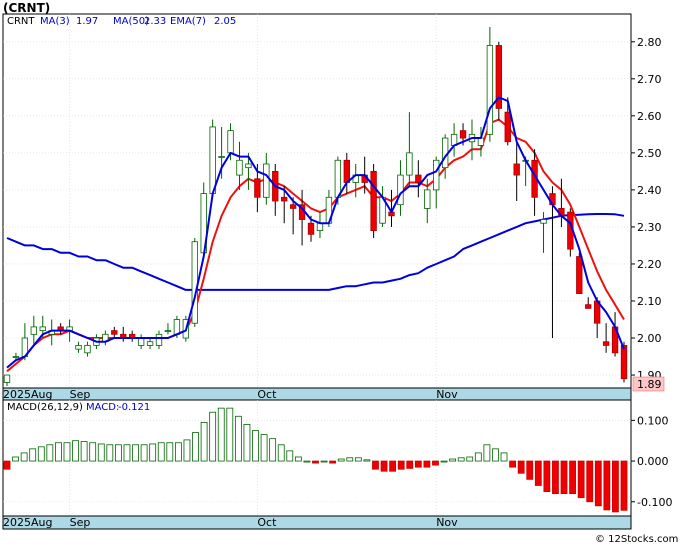 This screenshot has height=546, width=680. I want to click on x-label: 2025Aug, so click(27, 522).